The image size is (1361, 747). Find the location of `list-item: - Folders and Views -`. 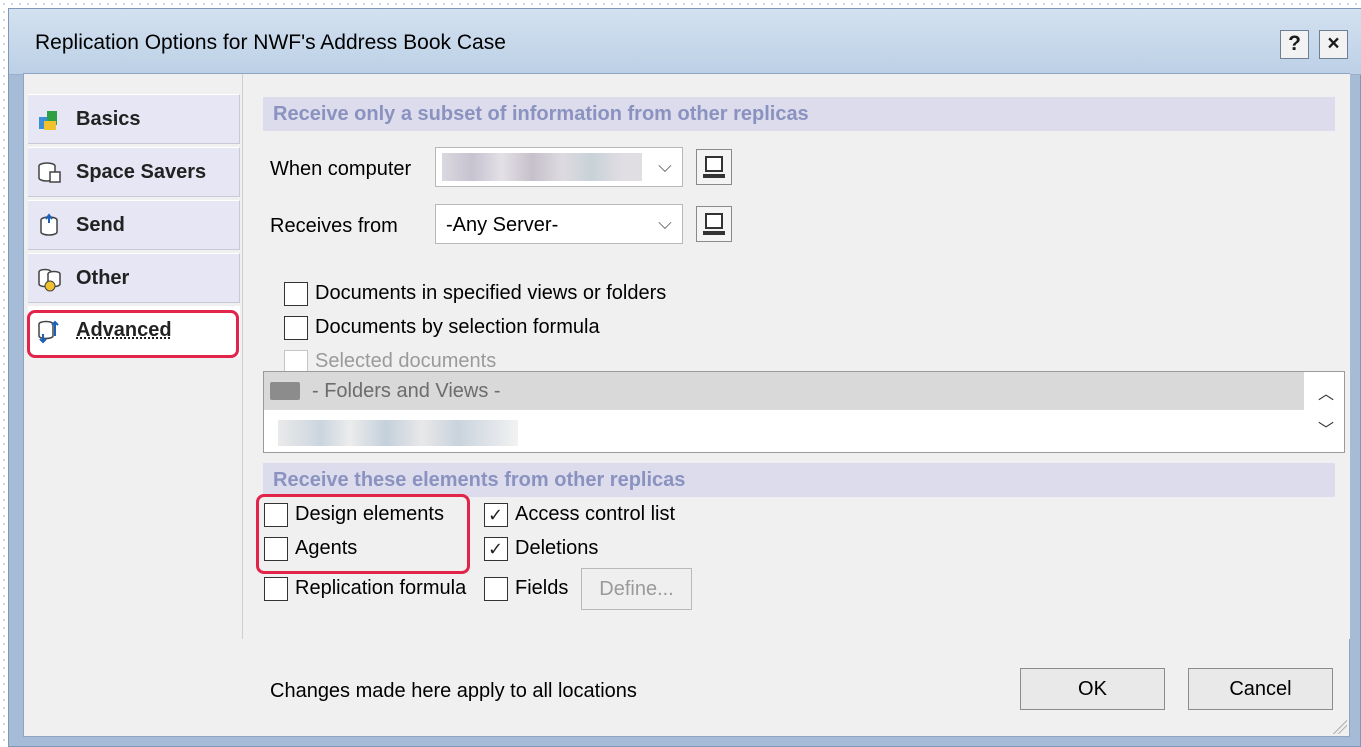

list-item: - Folders and Views - is located at coordinates (784, 391).